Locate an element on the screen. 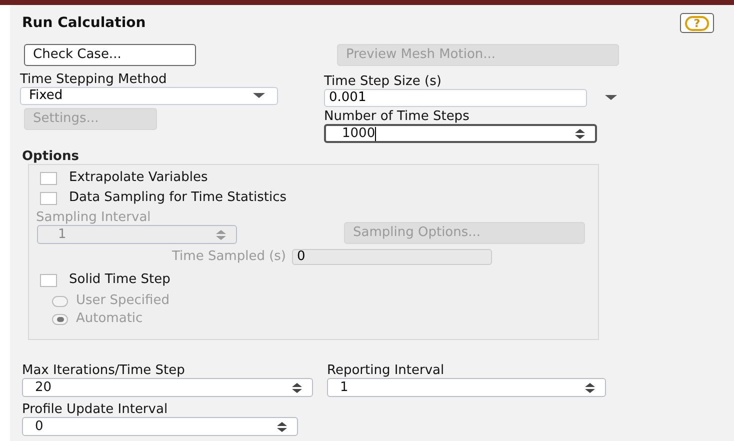 Image resolution: width=734 pixels, height=441 pixels. field-label: Number of Time Steps is located at coordinates (397, 116).